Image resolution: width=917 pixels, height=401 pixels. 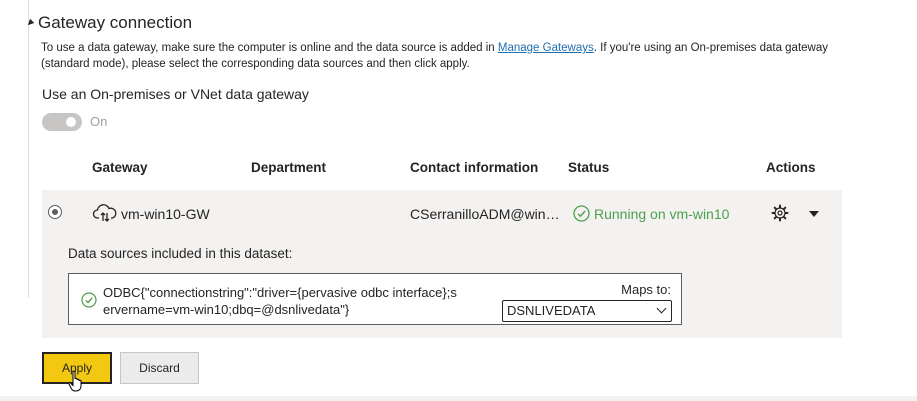 What do you see at coordinates (780, 213) in the screenshot?
I see `gear-icon` at bounding box center [780, 213].